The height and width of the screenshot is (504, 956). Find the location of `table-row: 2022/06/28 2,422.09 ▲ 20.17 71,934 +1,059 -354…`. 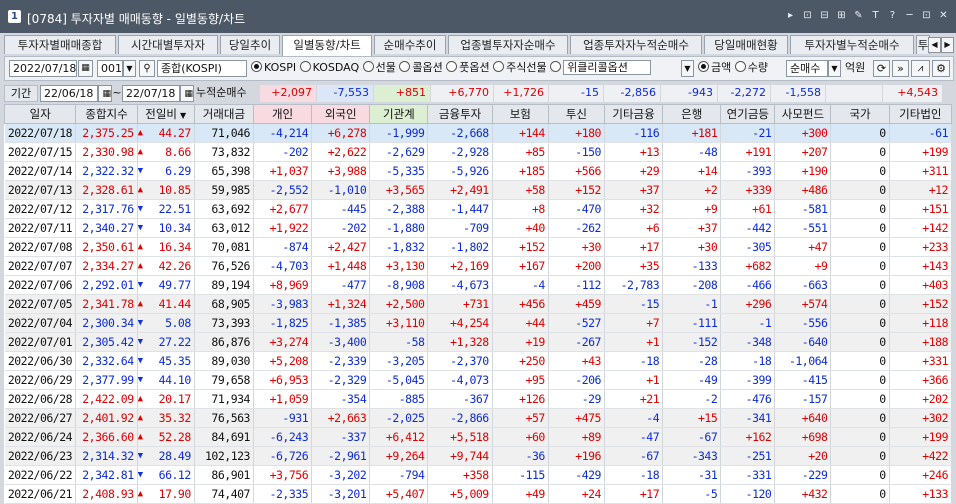

table-row: 2022/06/28 2,422.09 ▲ 20.17 71,934 +1,059 -354… is located at coordinates (478, 399).